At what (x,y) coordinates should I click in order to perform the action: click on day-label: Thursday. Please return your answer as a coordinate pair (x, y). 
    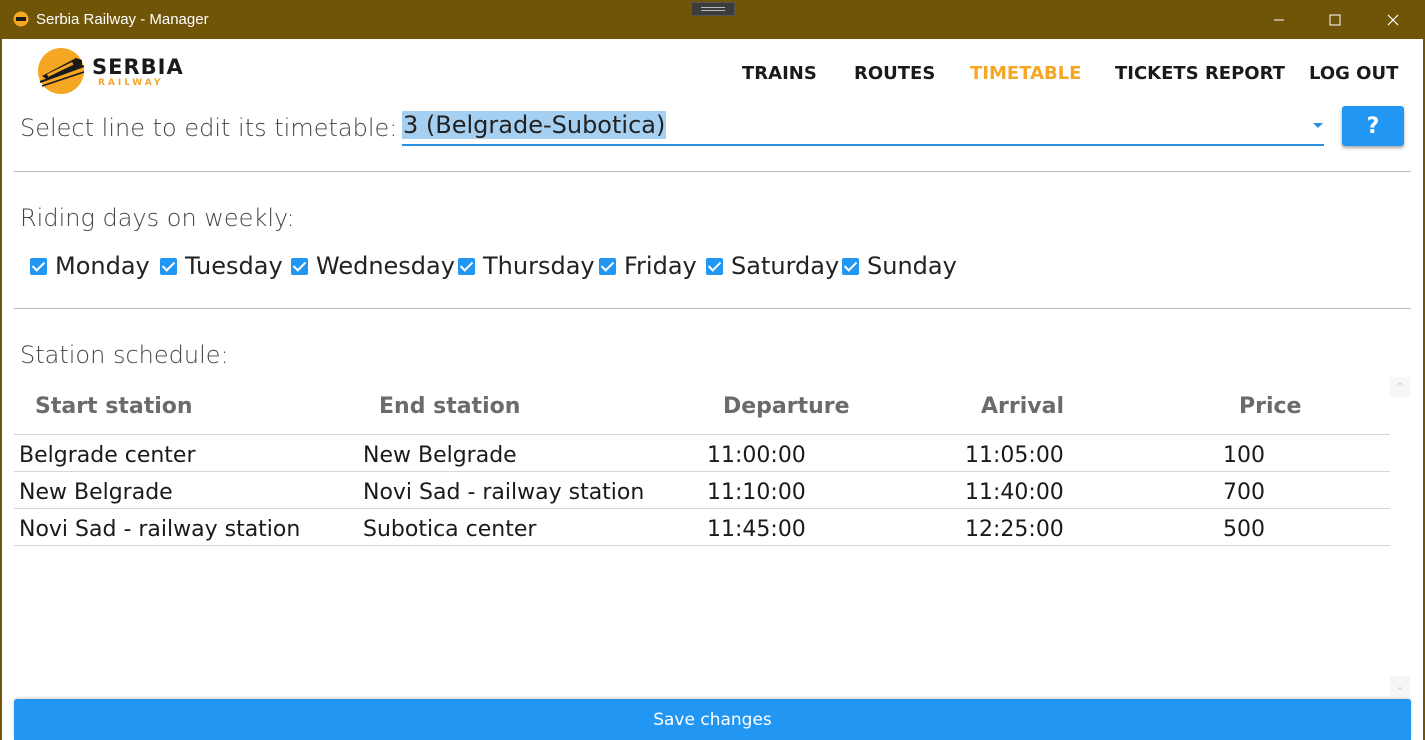
    Looking at the image, I should click on (539, 266).